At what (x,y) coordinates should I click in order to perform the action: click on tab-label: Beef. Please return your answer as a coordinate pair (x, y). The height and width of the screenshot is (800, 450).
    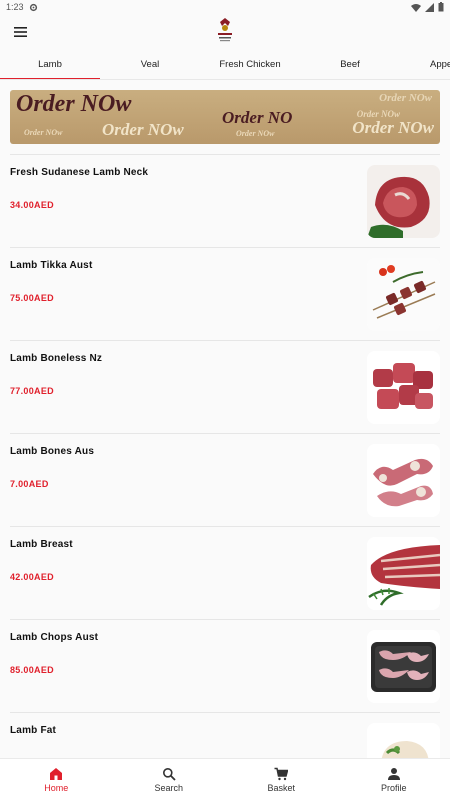
    Looking at the image, I should click on (350, 64).